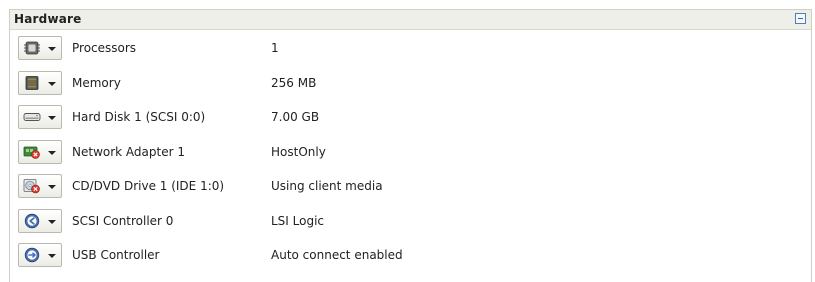 This screenshot has height=282, width=815. Describe the element at coordinates (148, 186) in the screenshot. I see `device-name: CD/DVD Drive 1 (IDE 1:0)` at that location.